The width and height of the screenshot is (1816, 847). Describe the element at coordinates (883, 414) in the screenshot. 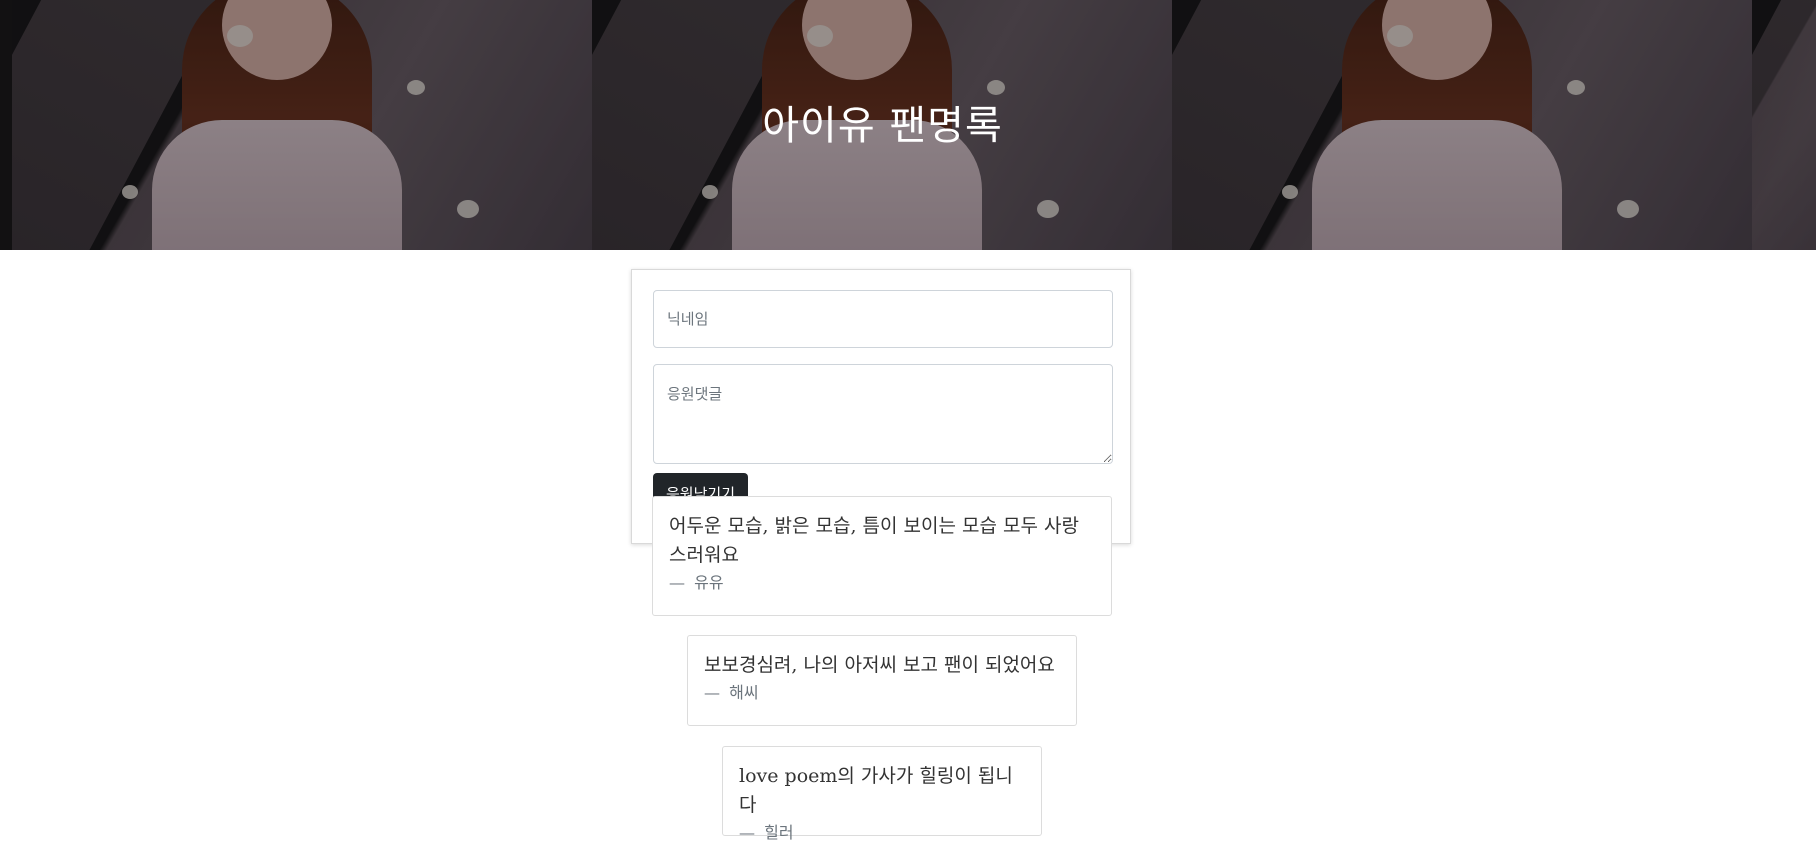

I see `comment-textarea` at that location.